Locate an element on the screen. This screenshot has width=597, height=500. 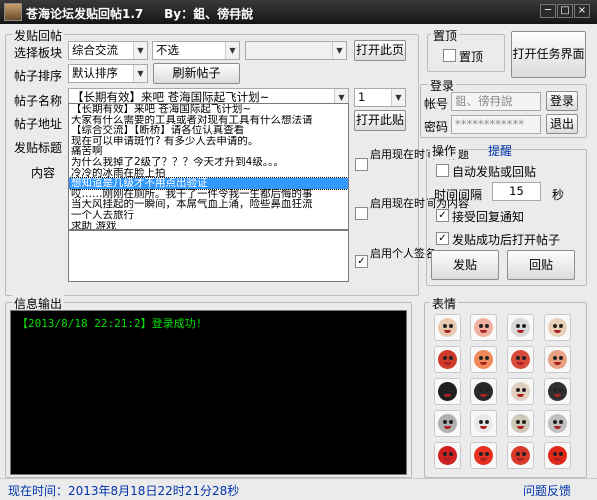
pin-checkbox is located at coordinates (449, 55).